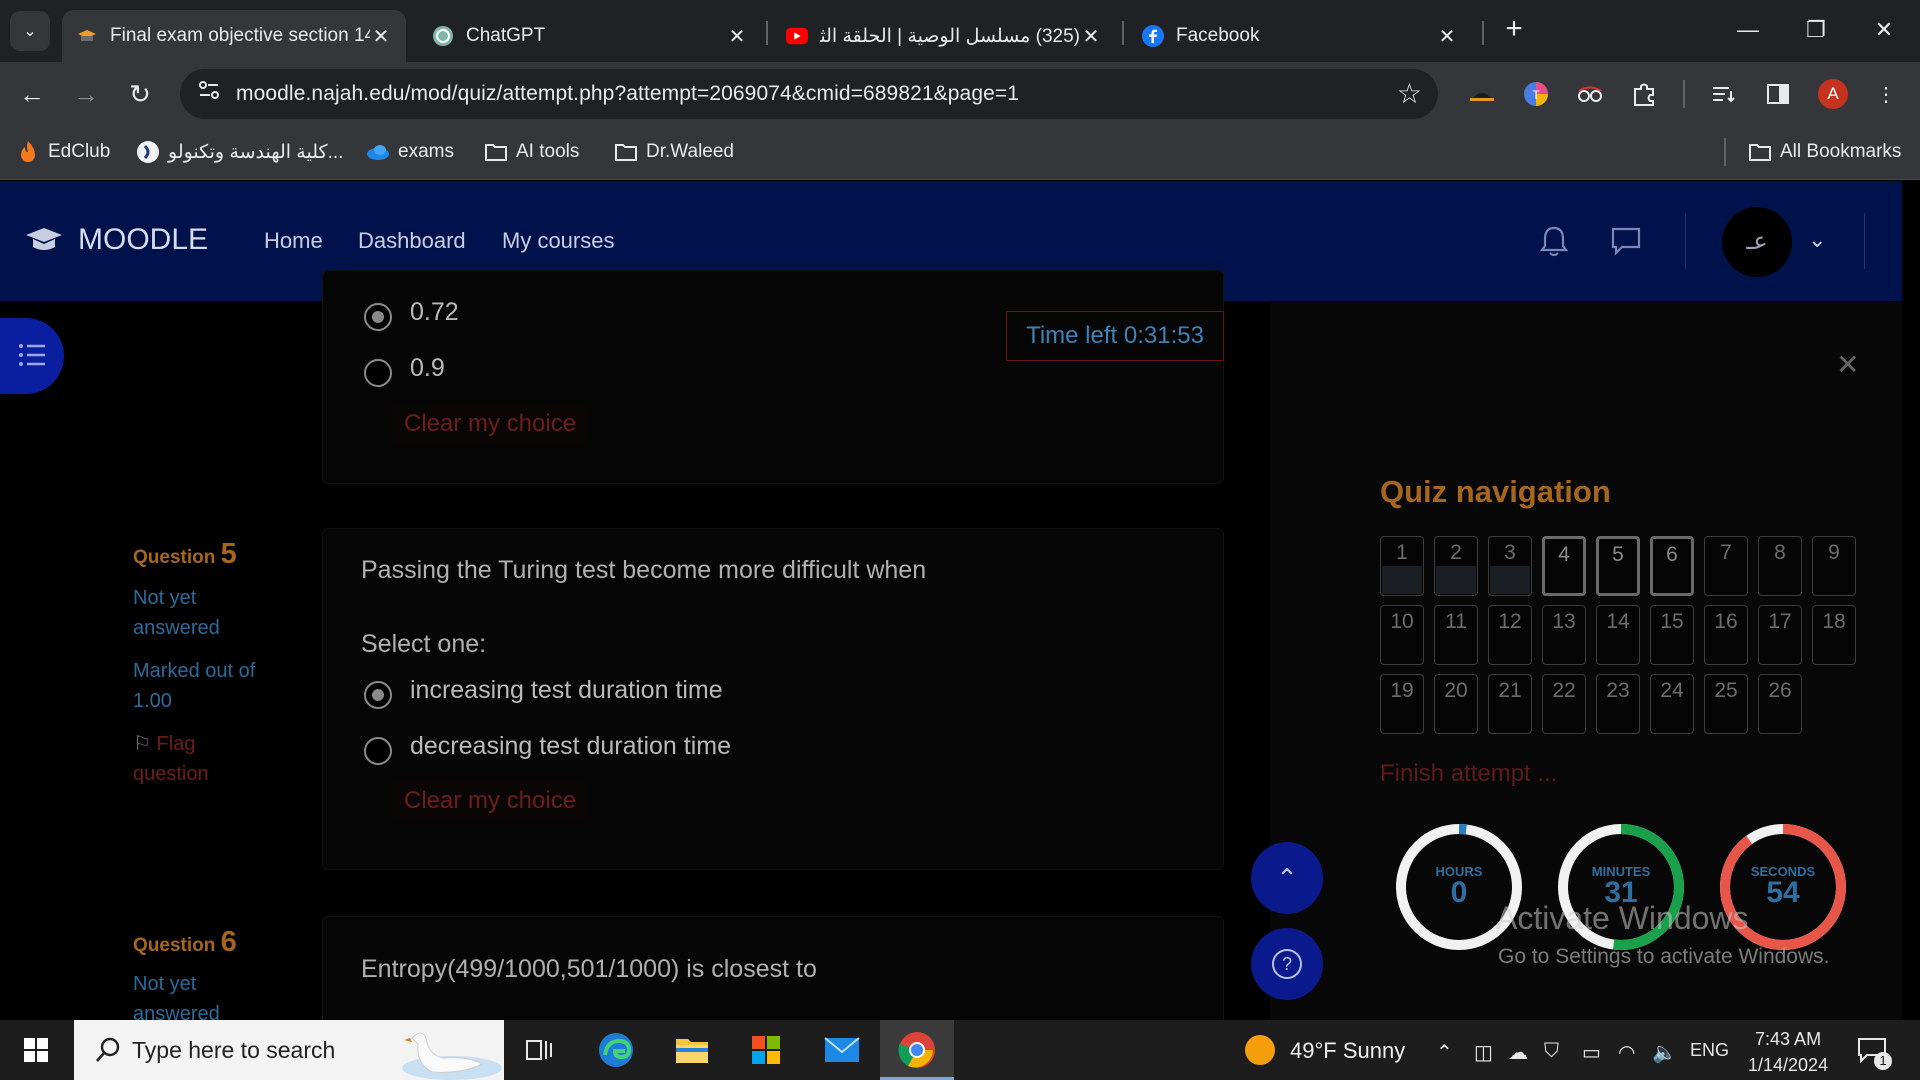 The height and width of the screenshot is (1080, 1920). I want to click on quiz-nav-button-1: 1, so click(1402, 566).